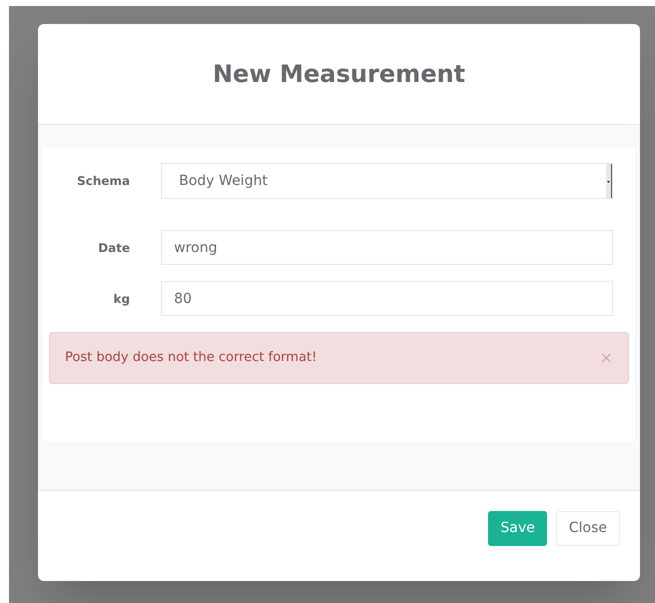 Image resolution: width=655 pixels, height=603 pixels. What do you see at coordinates (113, 248) in the screenshot?
I see `field-label: Date` at bounding box center [113, 248].